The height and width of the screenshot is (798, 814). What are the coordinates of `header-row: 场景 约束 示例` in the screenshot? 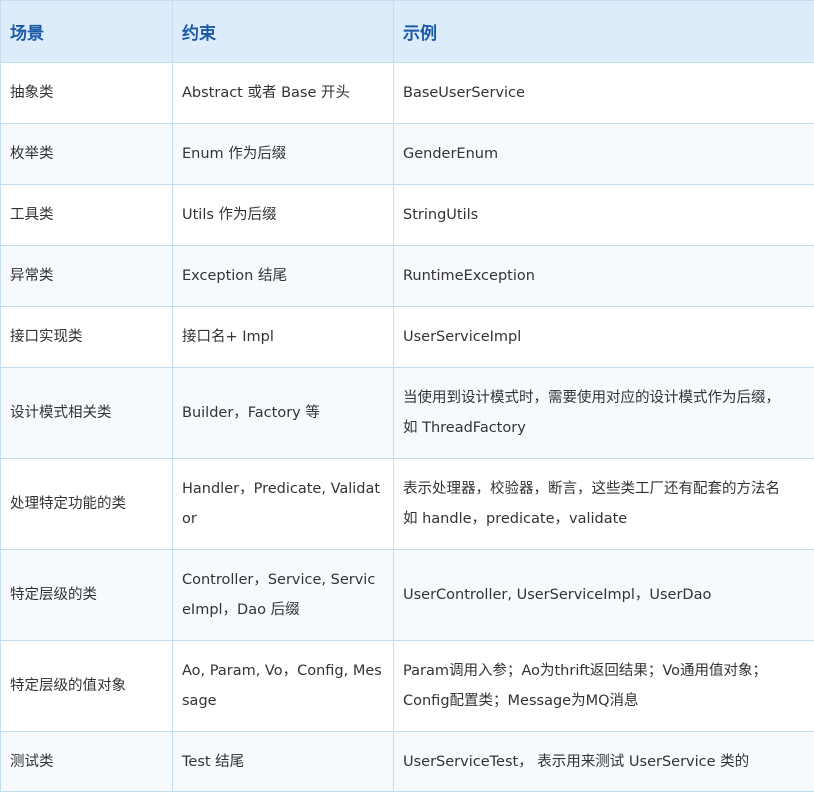 It's located at (407, 31).